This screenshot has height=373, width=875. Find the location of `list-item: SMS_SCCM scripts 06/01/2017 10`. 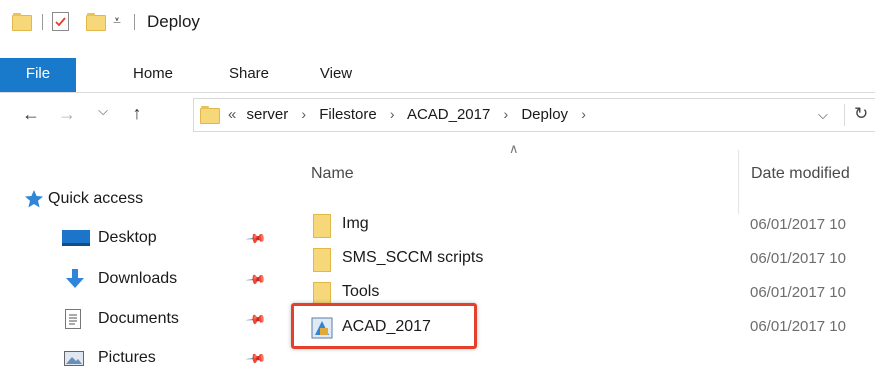

list-item: SMS_SCCM scripts 06/01/2017 10 is located at coordinates (587, 259).